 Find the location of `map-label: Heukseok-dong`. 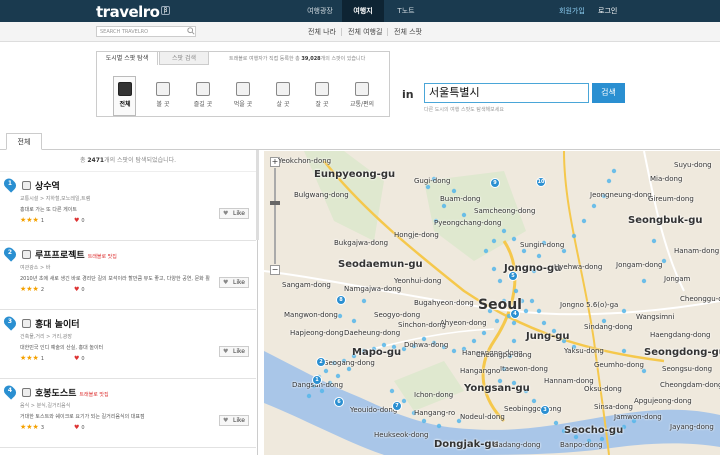

map-label: Heukseok-dong is located at coordinates (401, 435).